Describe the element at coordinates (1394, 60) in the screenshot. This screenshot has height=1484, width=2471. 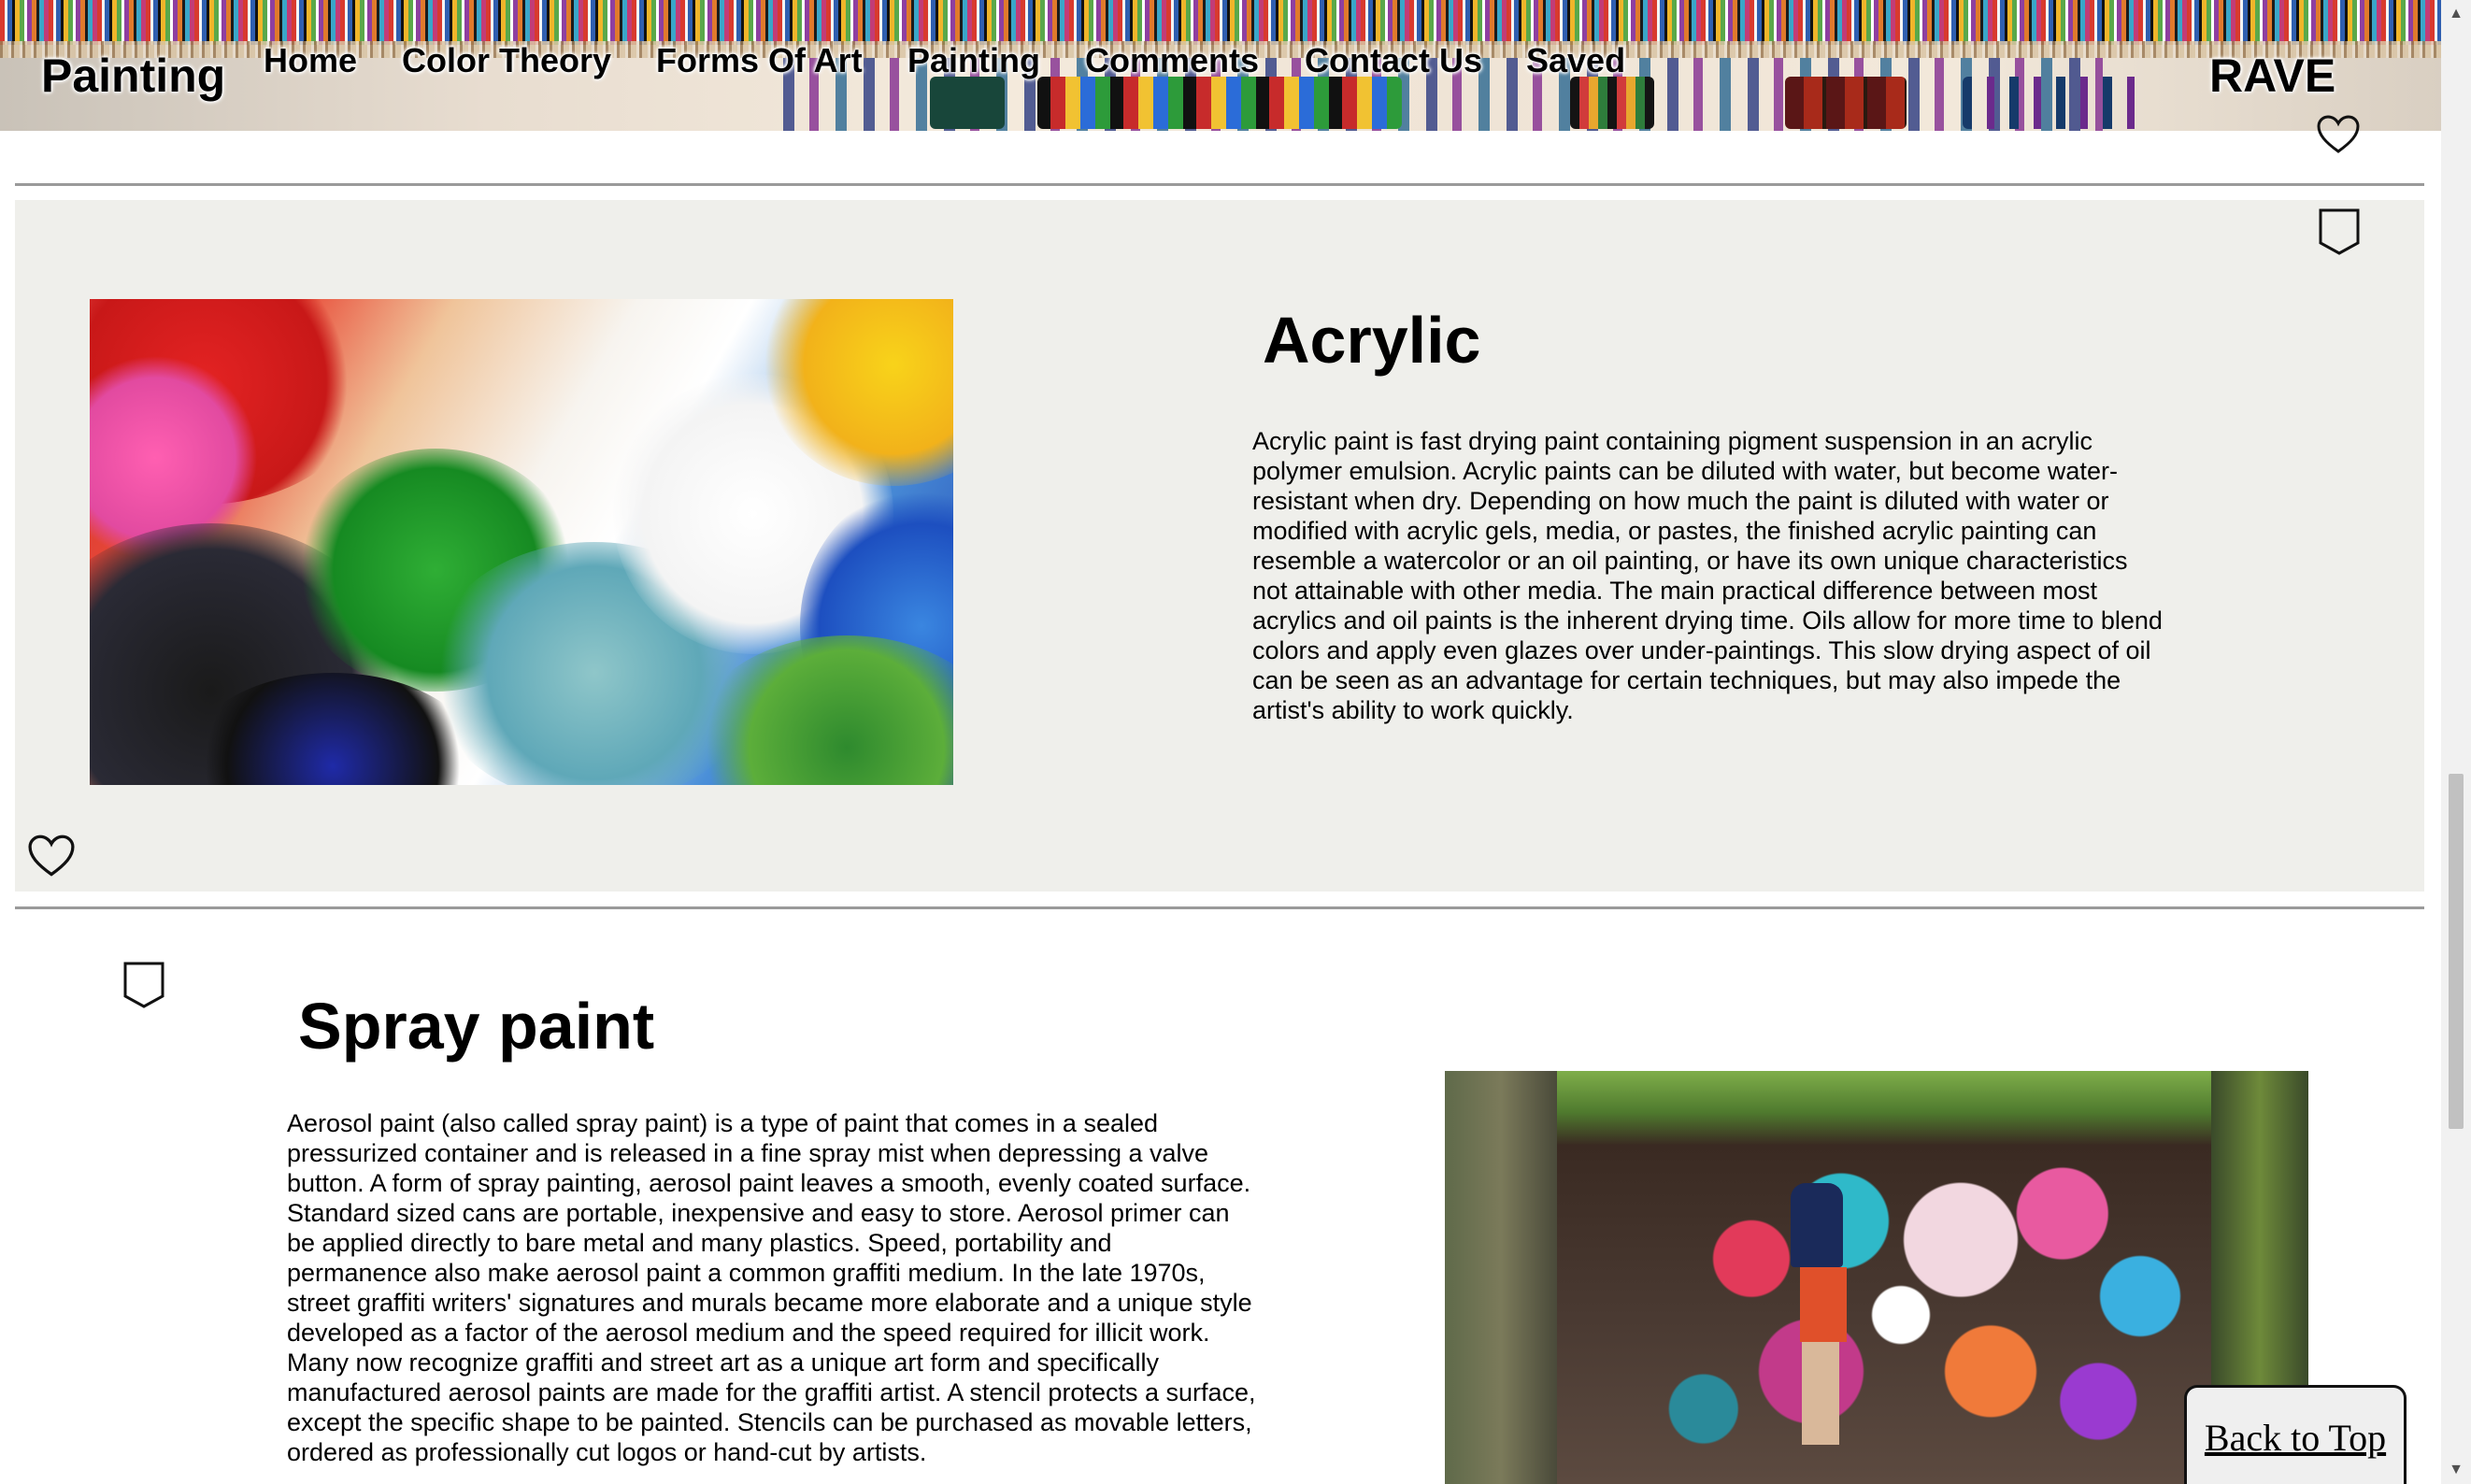
I see `nav-contact-us: Contact Us` at that location.